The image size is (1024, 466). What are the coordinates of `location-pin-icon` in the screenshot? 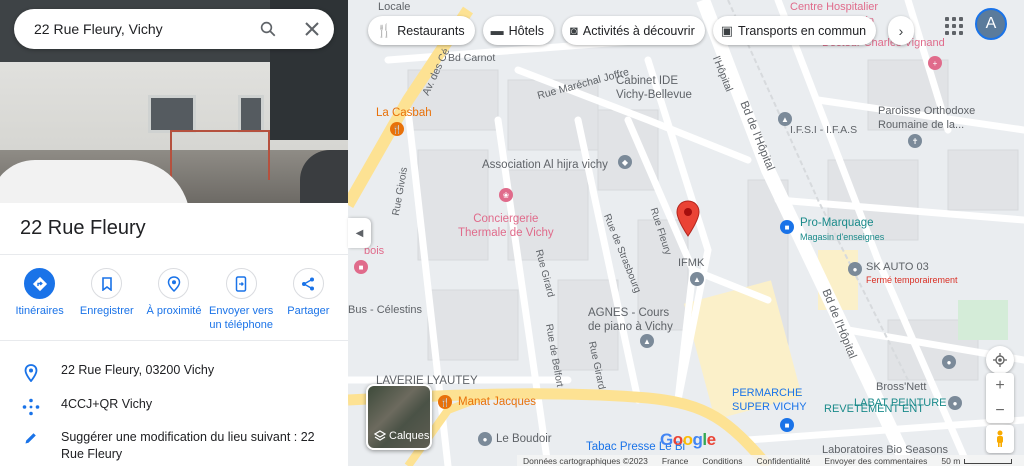 It's located at (30, 372).